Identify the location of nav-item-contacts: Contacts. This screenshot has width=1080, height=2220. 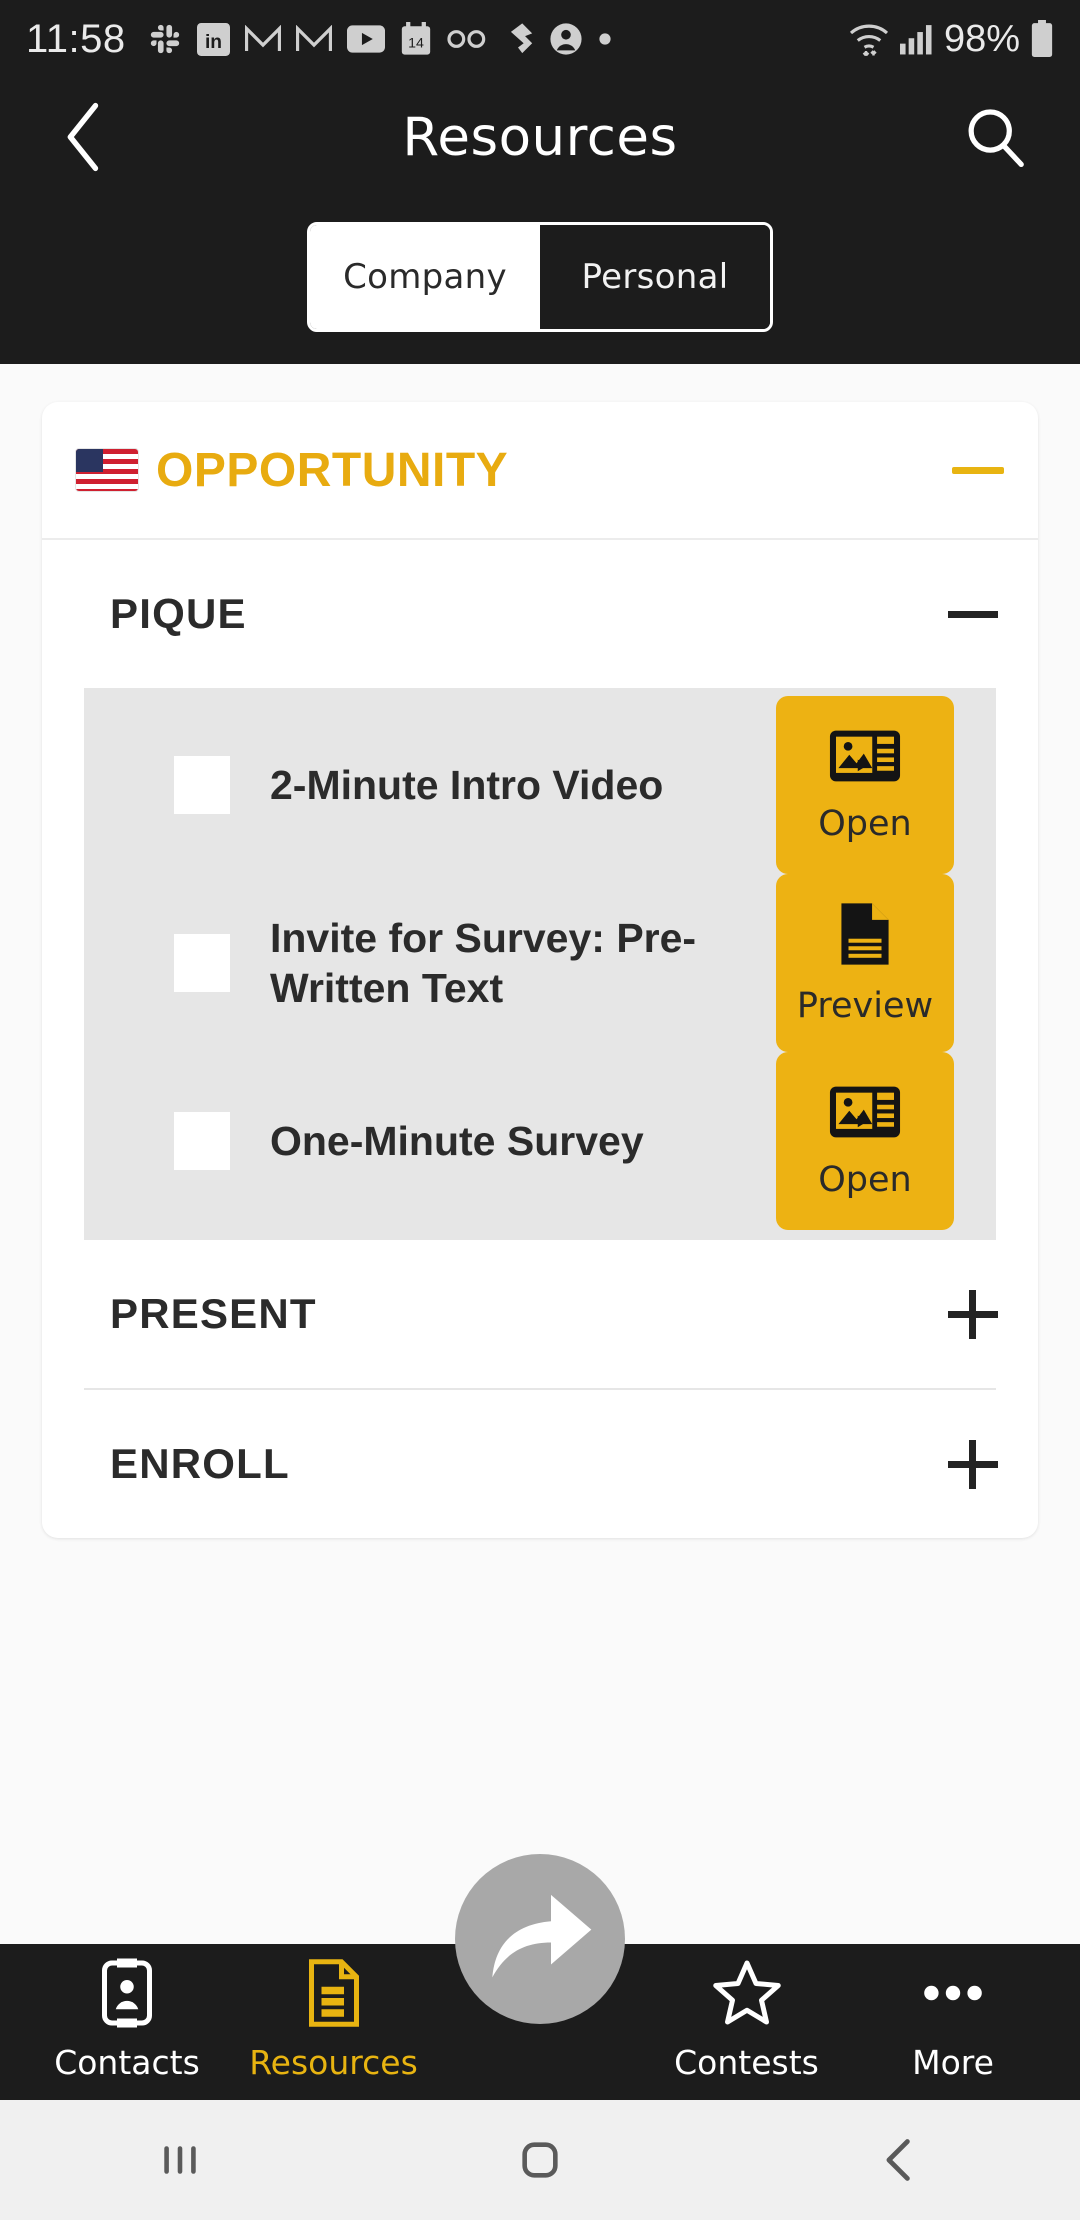
(127, 2020).